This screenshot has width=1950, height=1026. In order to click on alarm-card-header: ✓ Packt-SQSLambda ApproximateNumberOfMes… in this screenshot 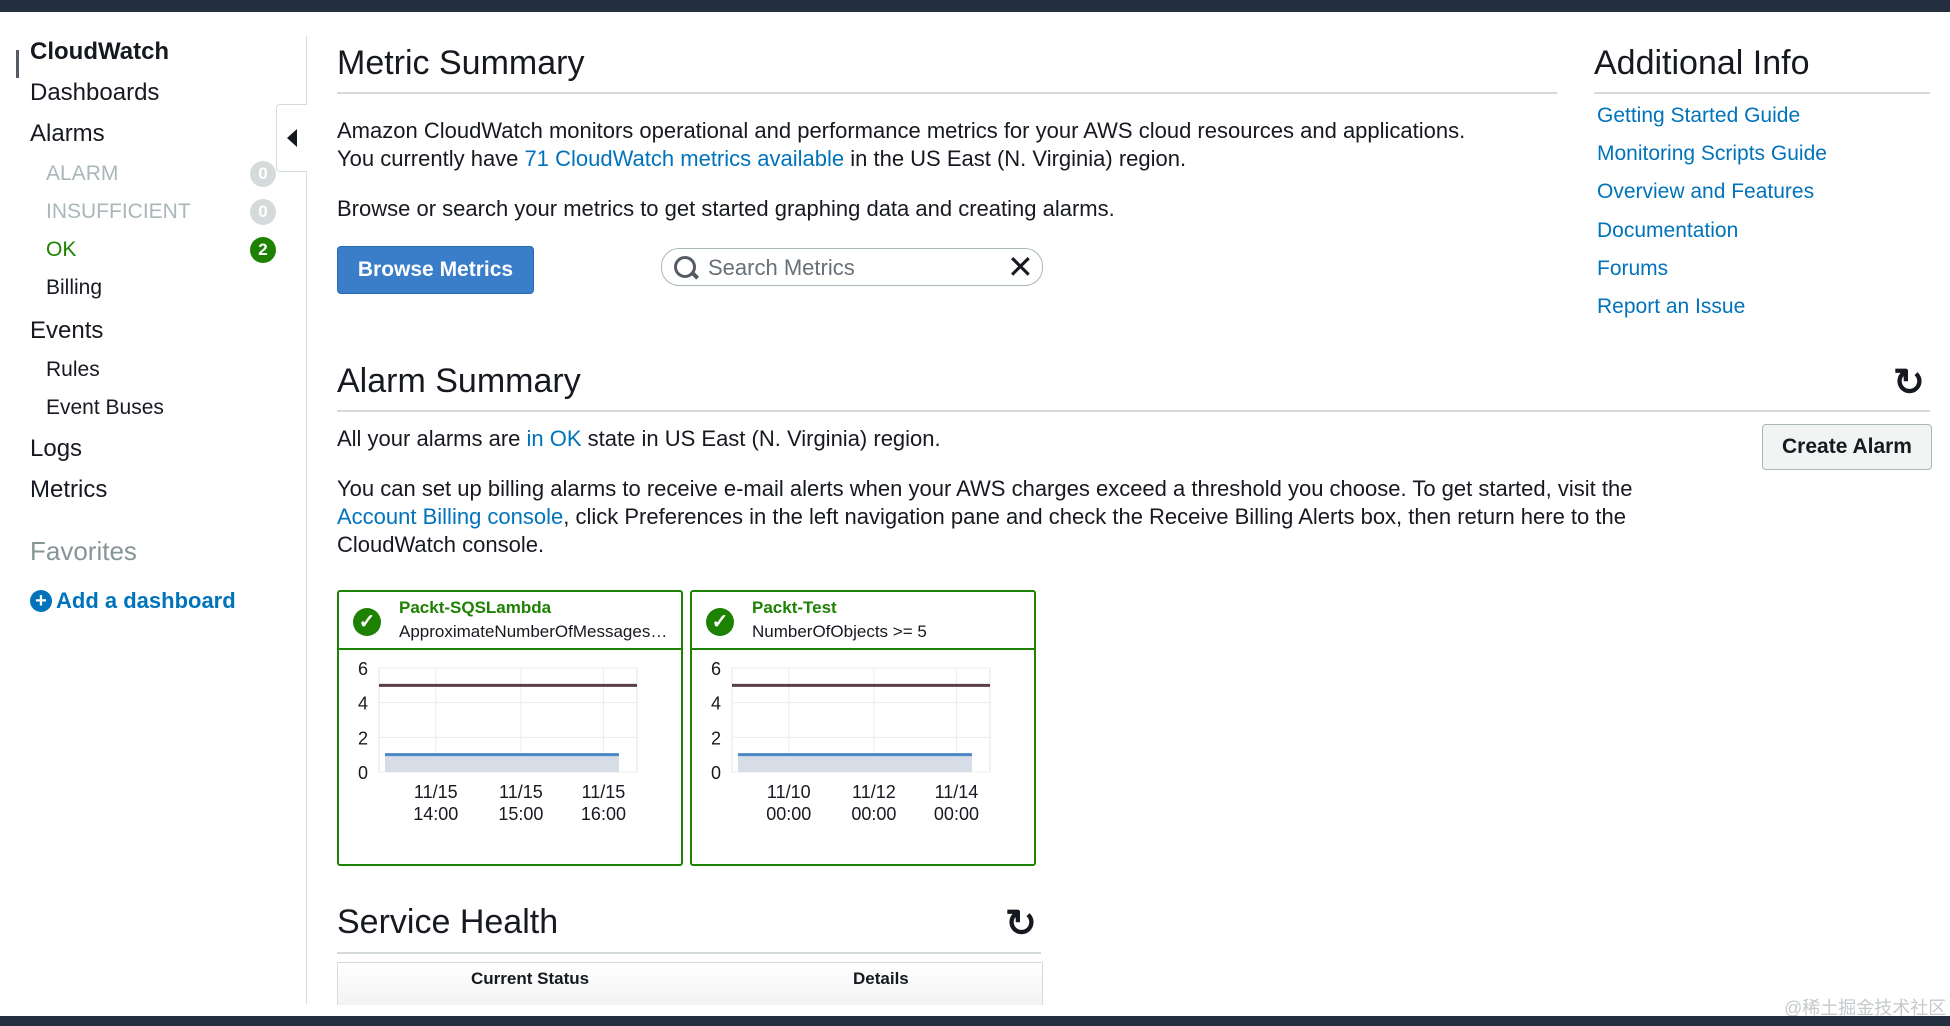, I will do `click(510, 621)`.